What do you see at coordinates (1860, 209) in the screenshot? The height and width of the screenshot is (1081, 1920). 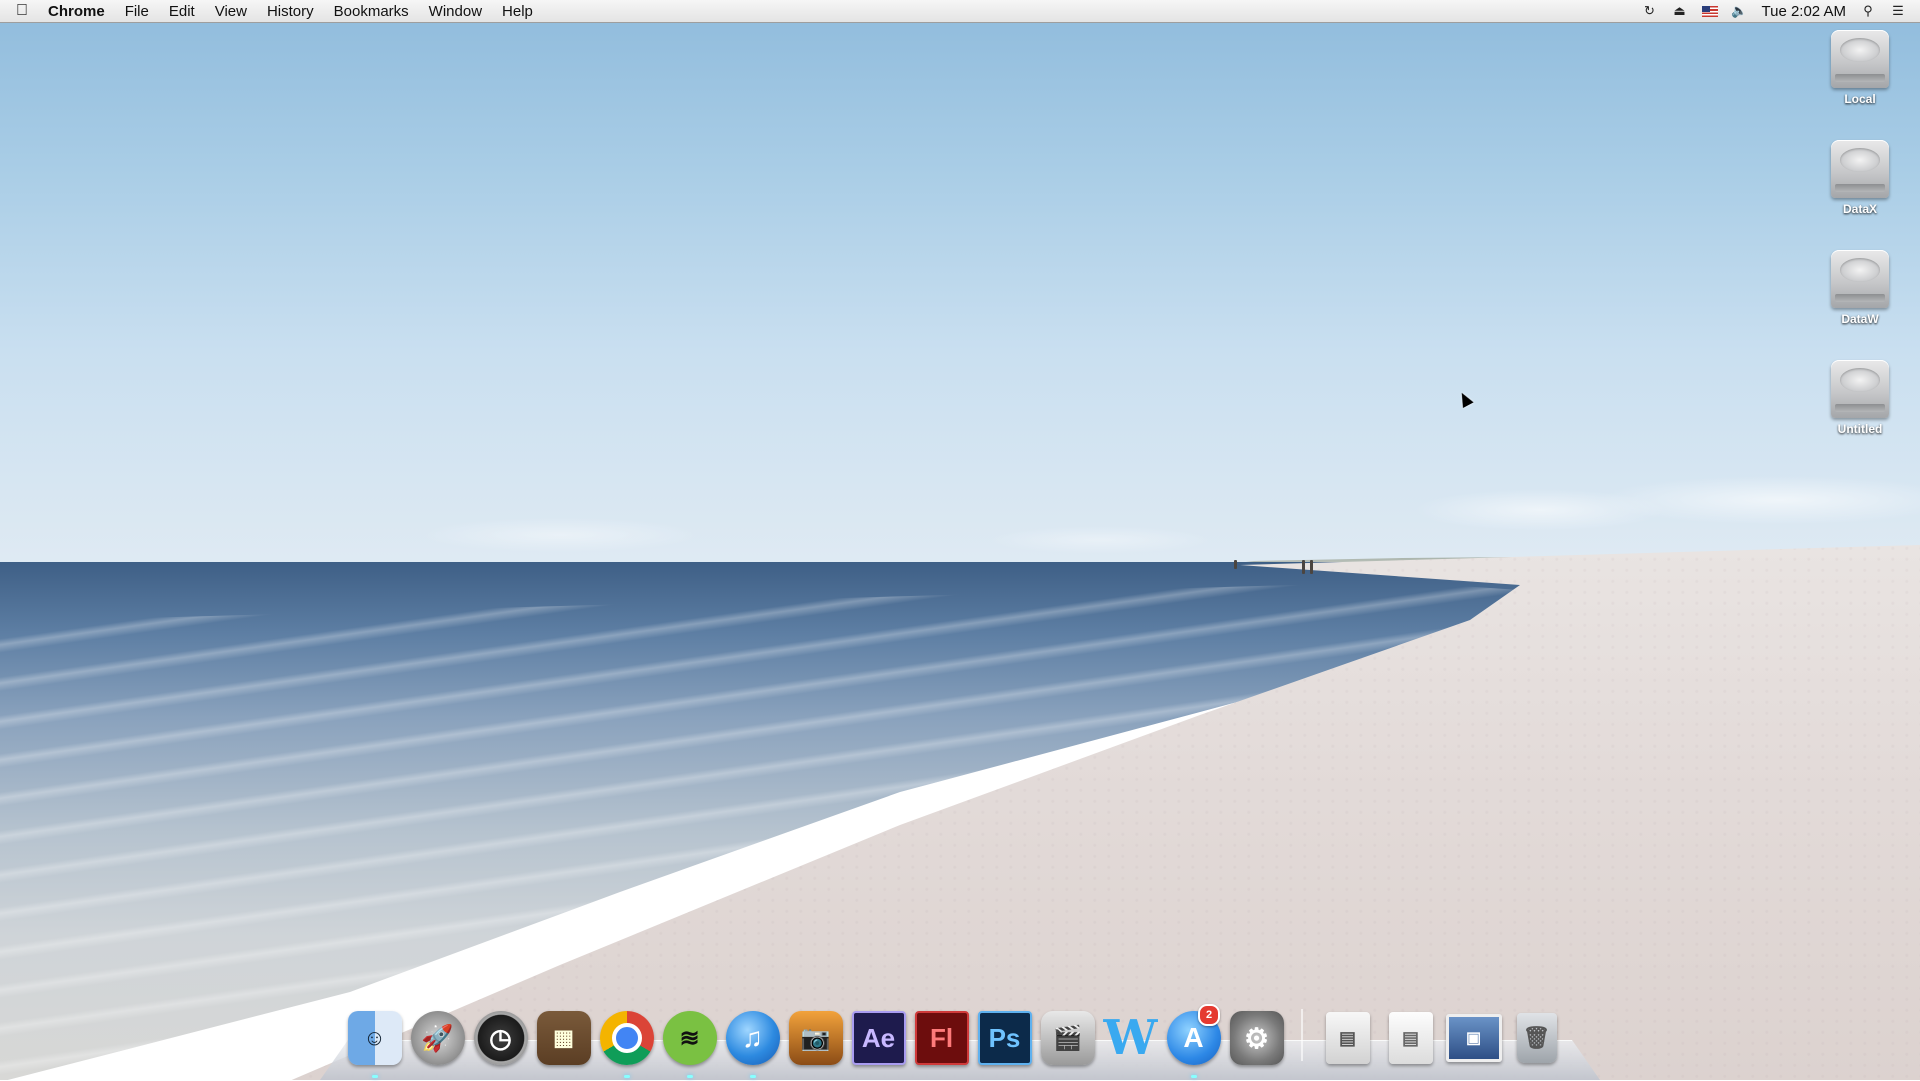 I see `drive-label: DataX` at bounding box center [1860, 209].